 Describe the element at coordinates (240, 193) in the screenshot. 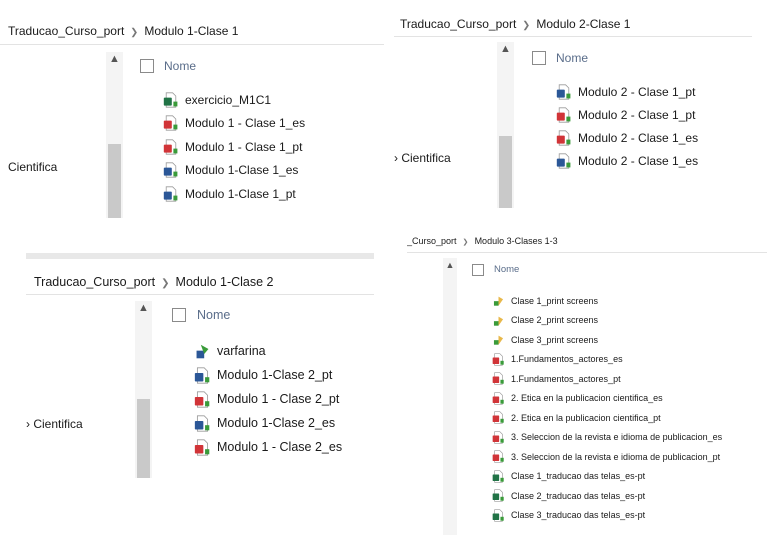

I see `file-name: Modulo 1-Clase 1_pt` at that location.